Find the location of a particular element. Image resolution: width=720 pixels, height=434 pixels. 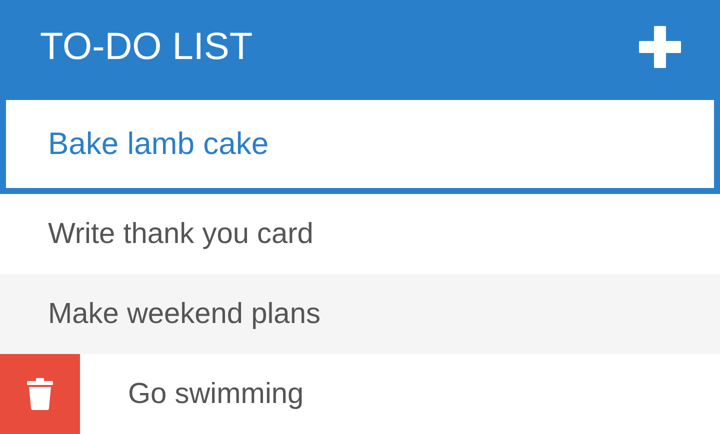

app-title: TO-DO LIST is located at coordinates (146, 47).